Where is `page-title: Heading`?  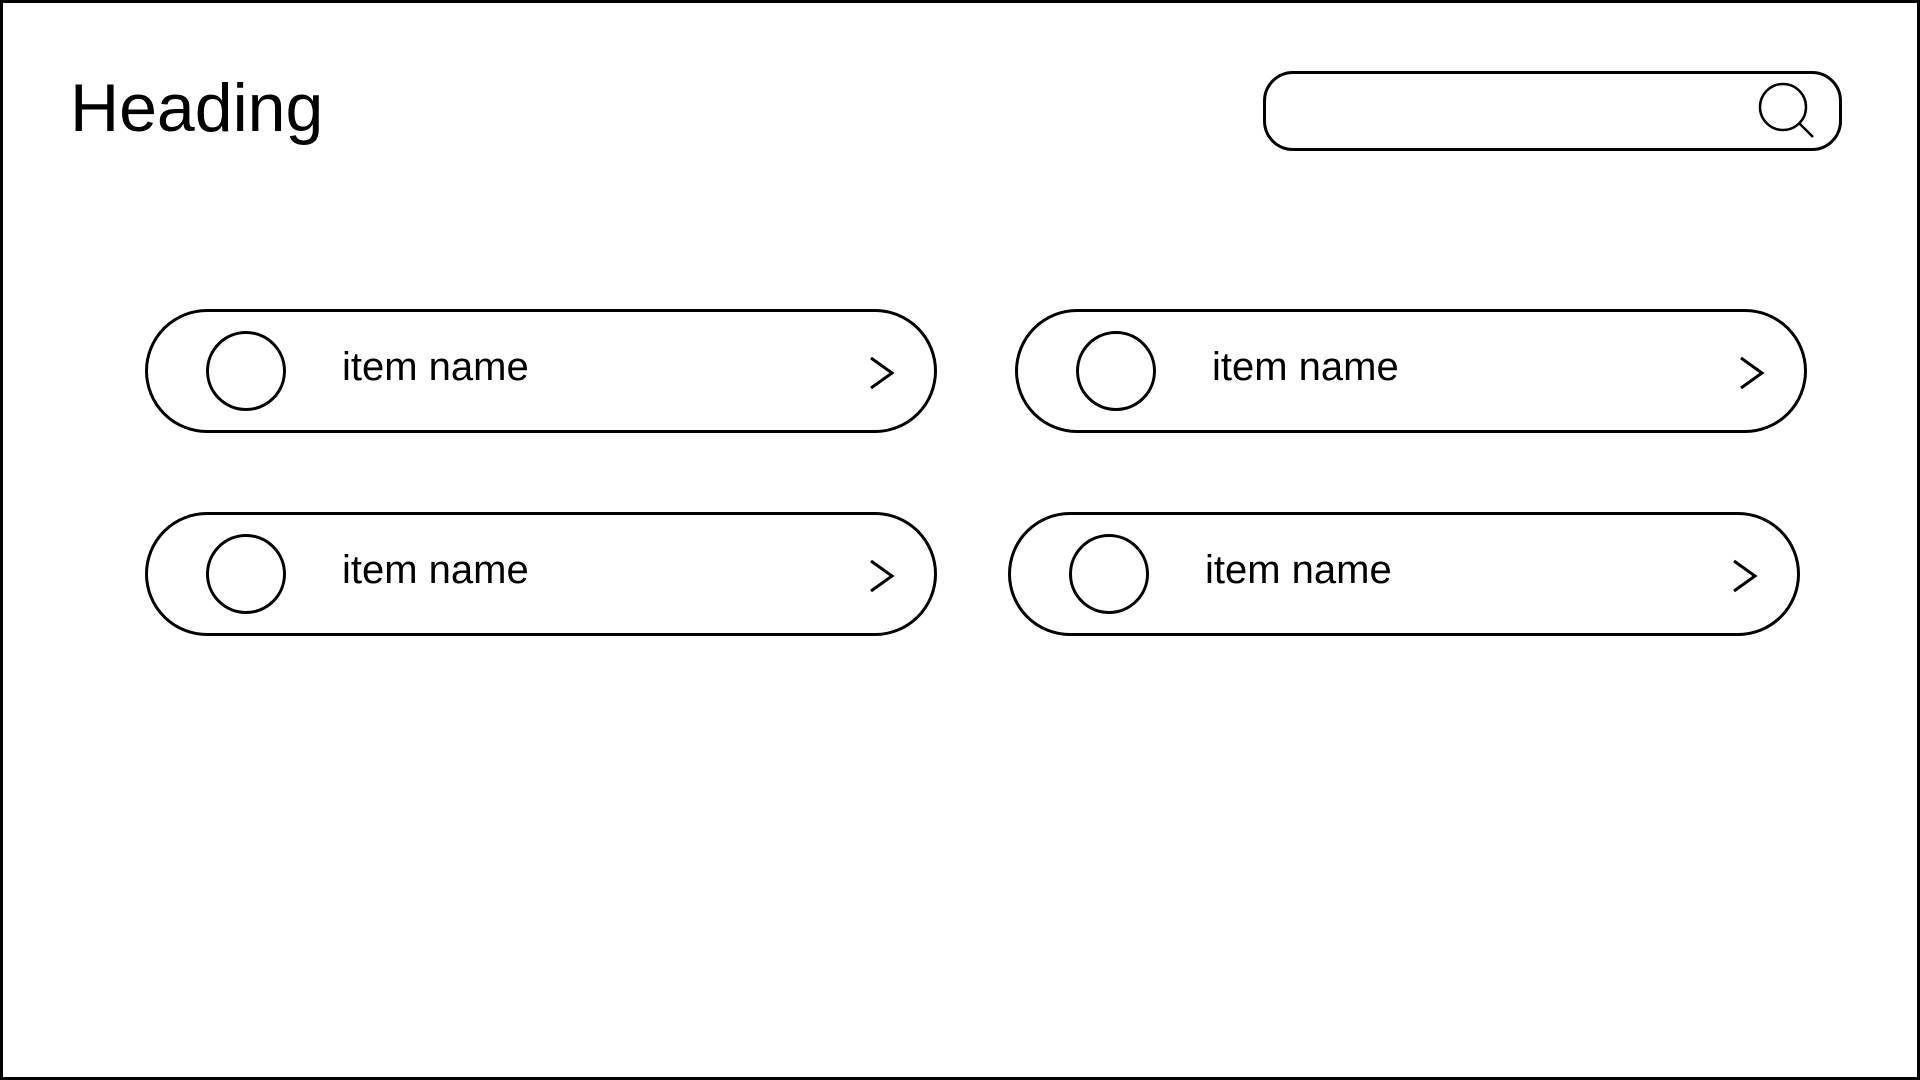
page-title: Heading is located at coordinates (197, 108).